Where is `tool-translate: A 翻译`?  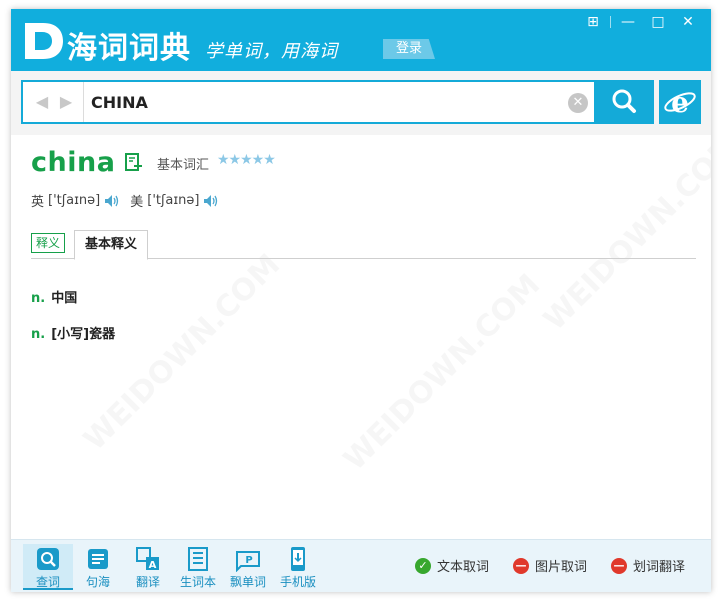 tool-translate: A 翻译 is located at coordinates (148, 567).